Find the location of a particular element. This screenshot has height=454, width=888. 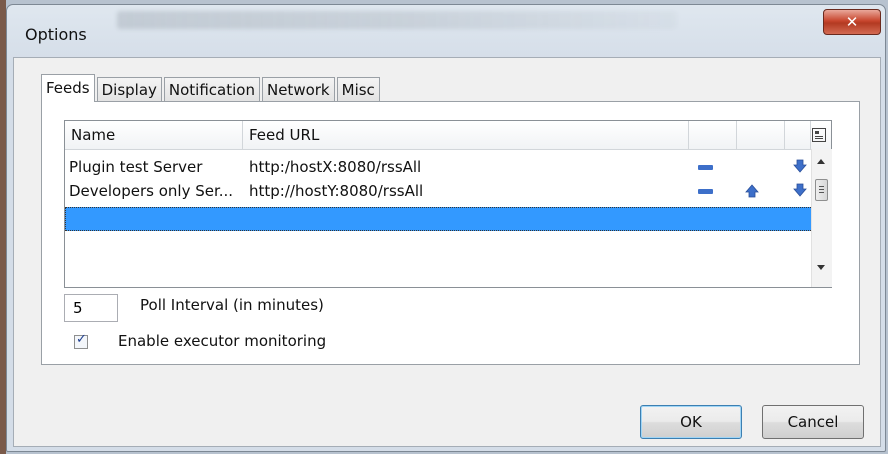

tab-misc: Misc is located at coordinates (358, 89).